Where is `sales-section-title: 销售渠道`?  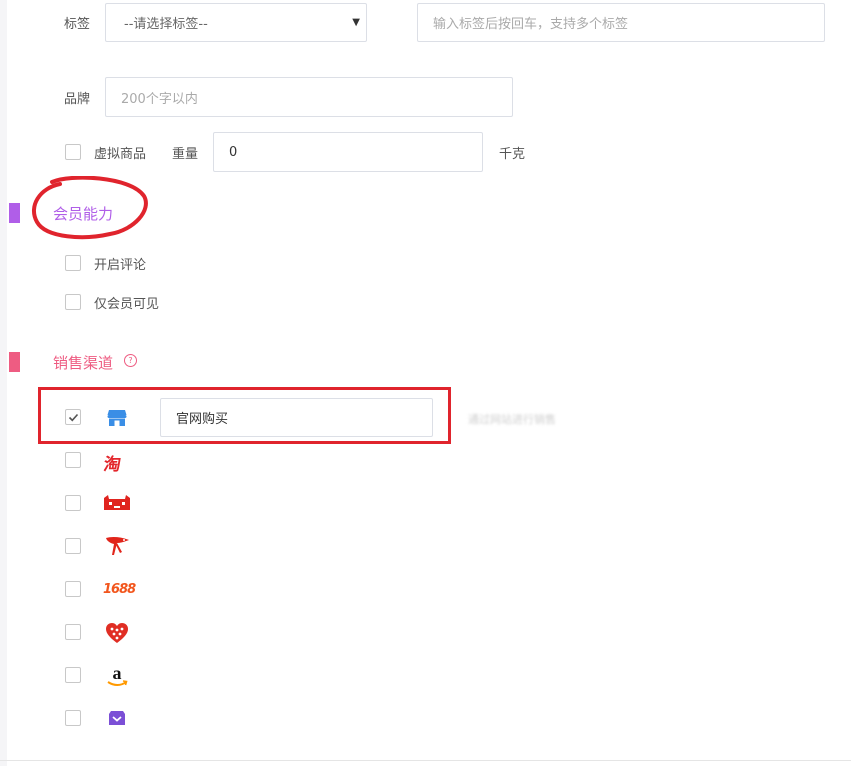
sales-section-title: 销售渠道 is located at coordinates (83, 363).